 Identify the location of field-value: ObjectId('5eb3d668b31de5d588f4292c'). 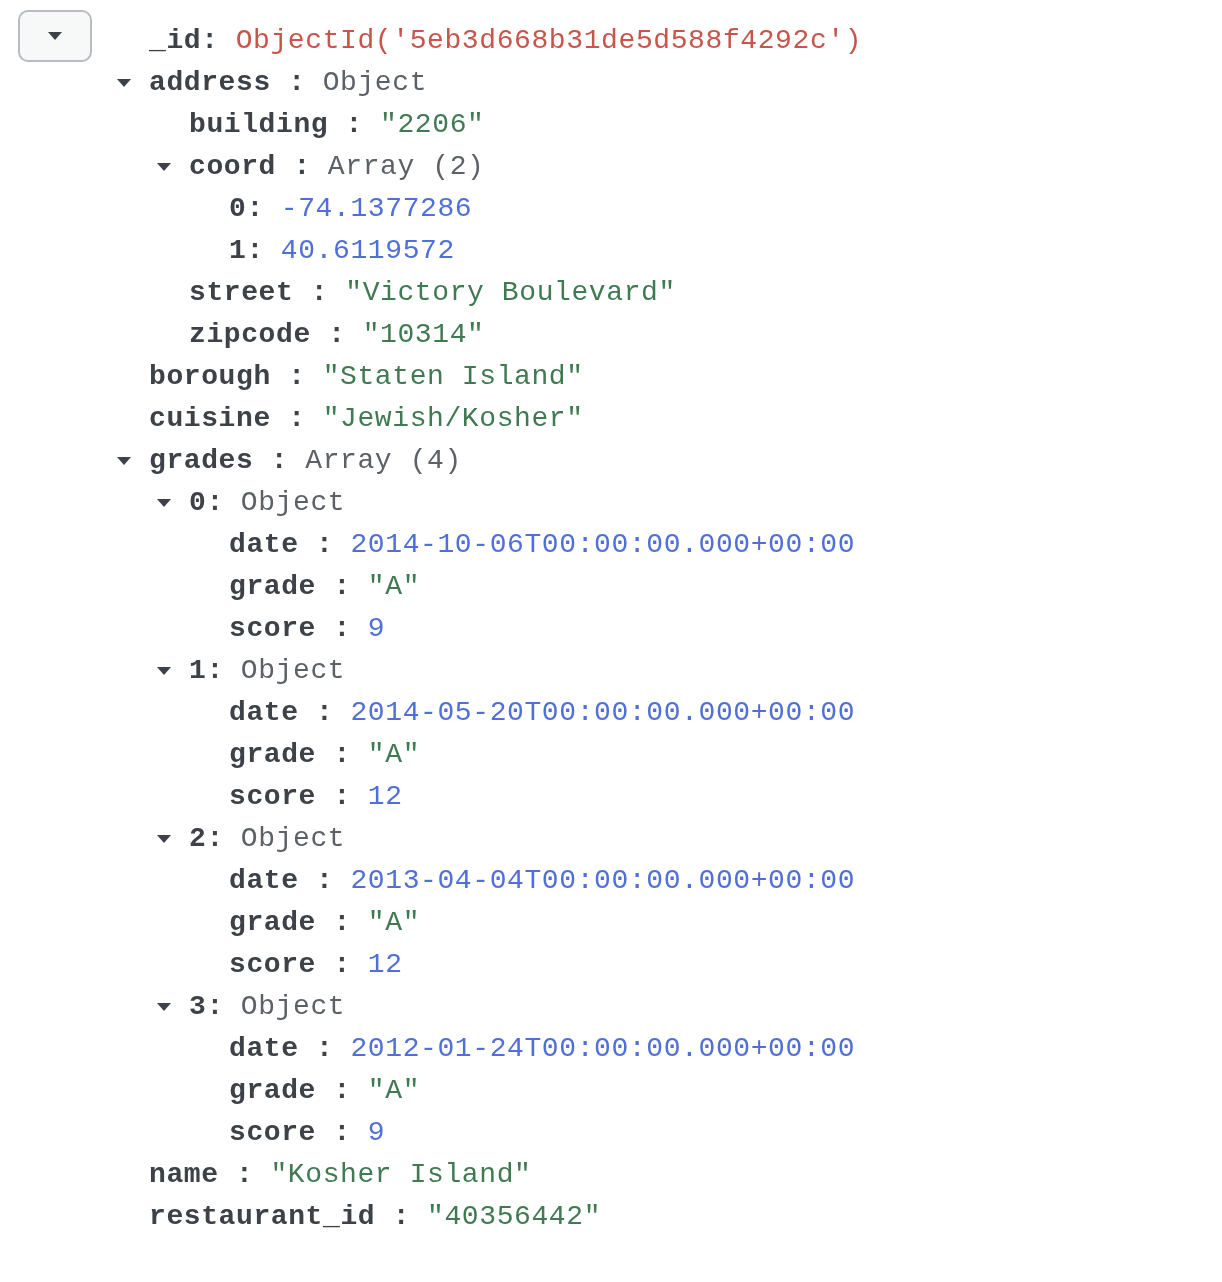
(549, 41).